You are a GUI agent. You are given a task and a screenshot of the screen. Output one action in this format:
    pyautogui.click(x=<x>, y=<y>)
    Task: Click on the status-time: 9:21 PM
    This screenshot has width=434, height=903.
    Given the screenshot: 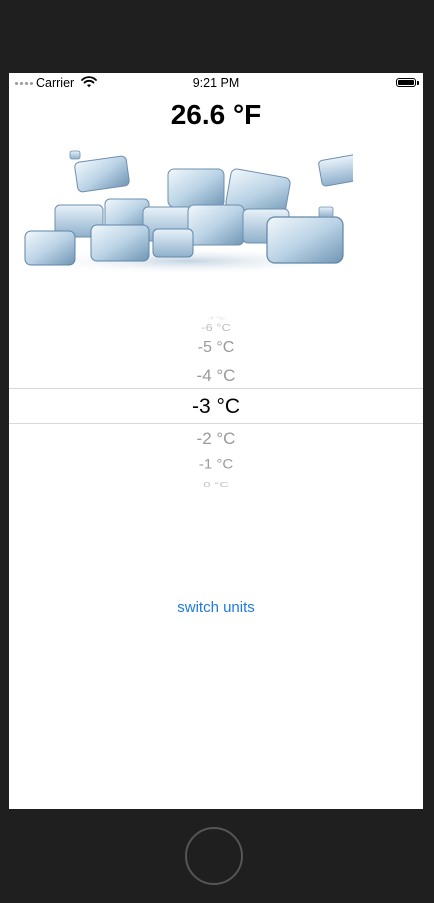 What is the action you would take?
    pyautogui.click(x=216, y=83)
    